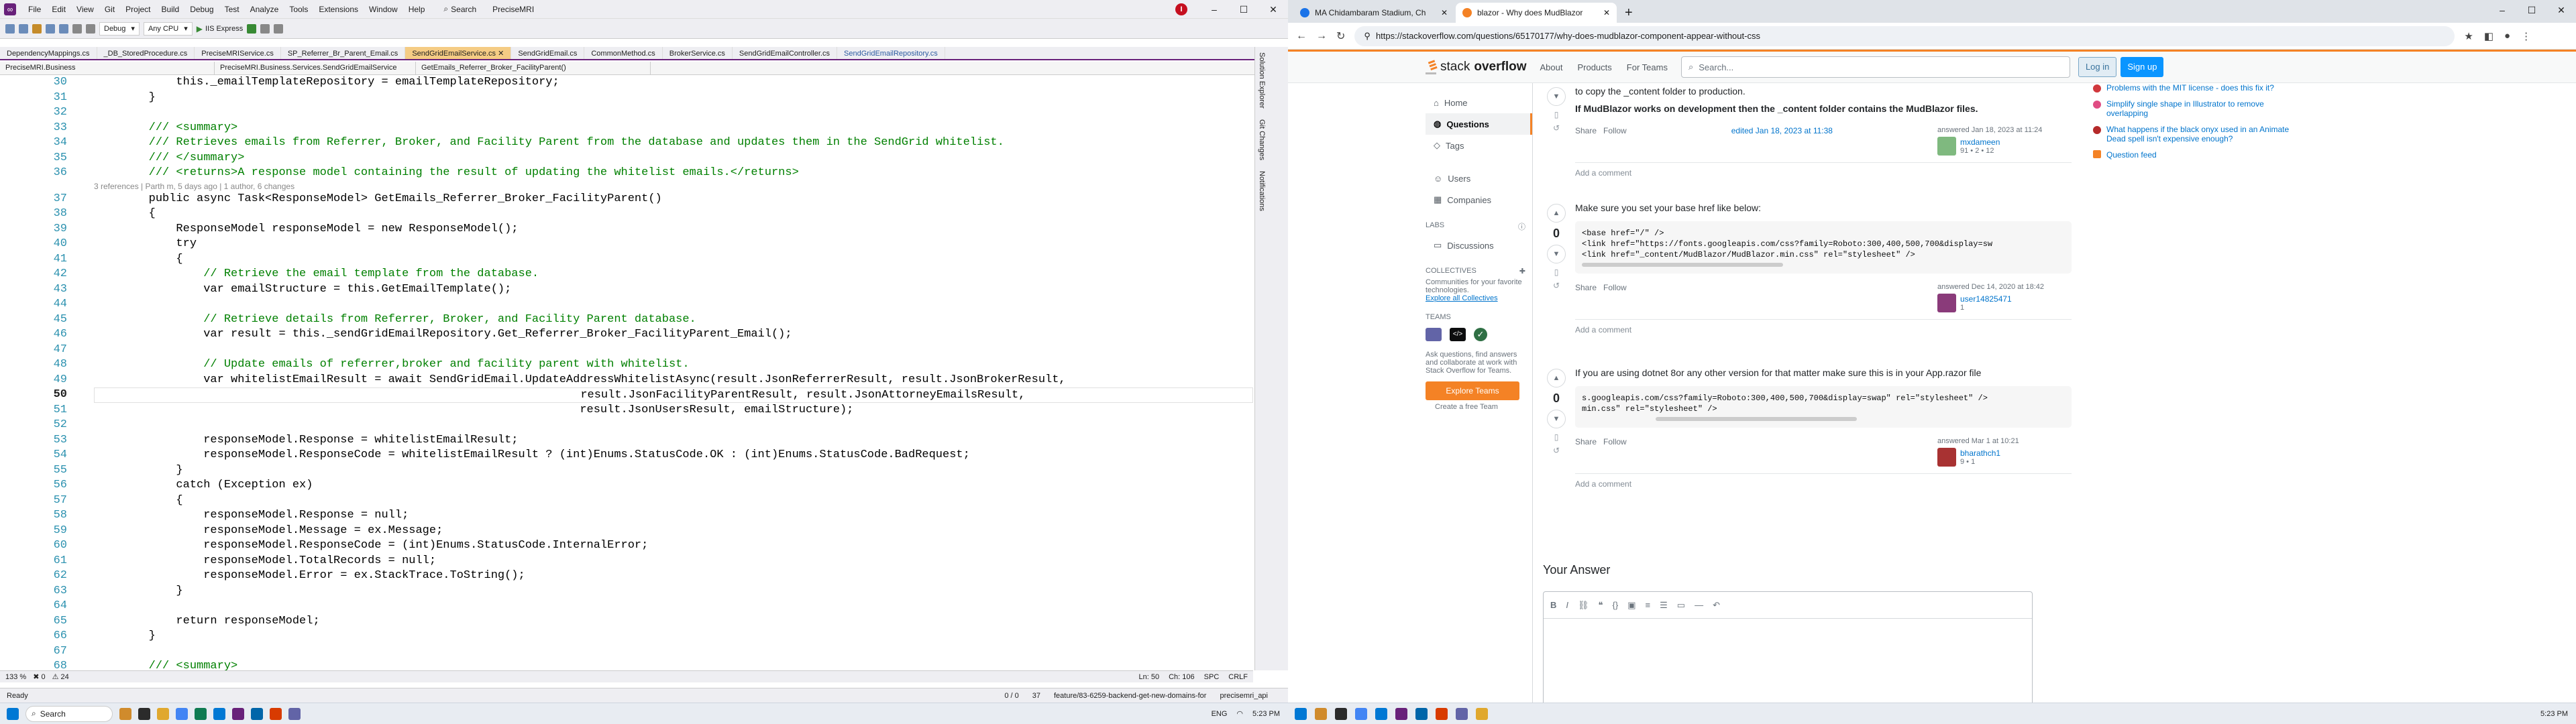  What do you see at coordinates (673, 516) in the screenshot?
I see `code-line: responseModel.Response = null;` at bounding box center [673, 516].